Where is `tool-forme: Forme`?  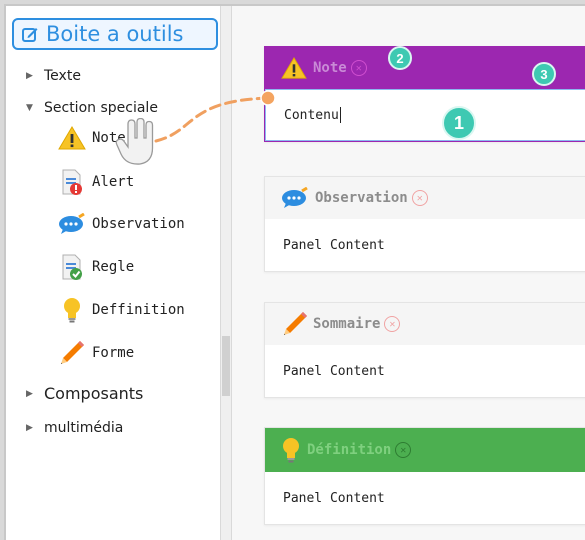 tool-forme: Forme is located at coordinates (96, 353).